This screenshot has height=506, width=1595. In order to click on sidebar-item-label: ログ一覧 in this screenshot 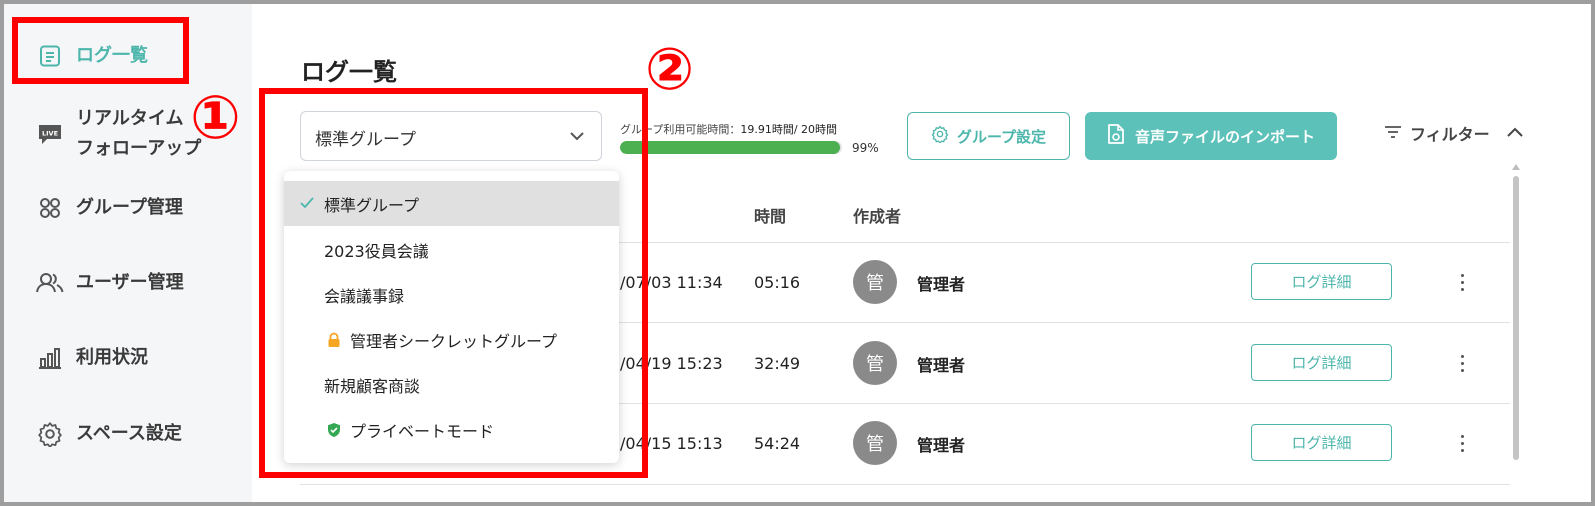, I will do `click(112, 55)`.